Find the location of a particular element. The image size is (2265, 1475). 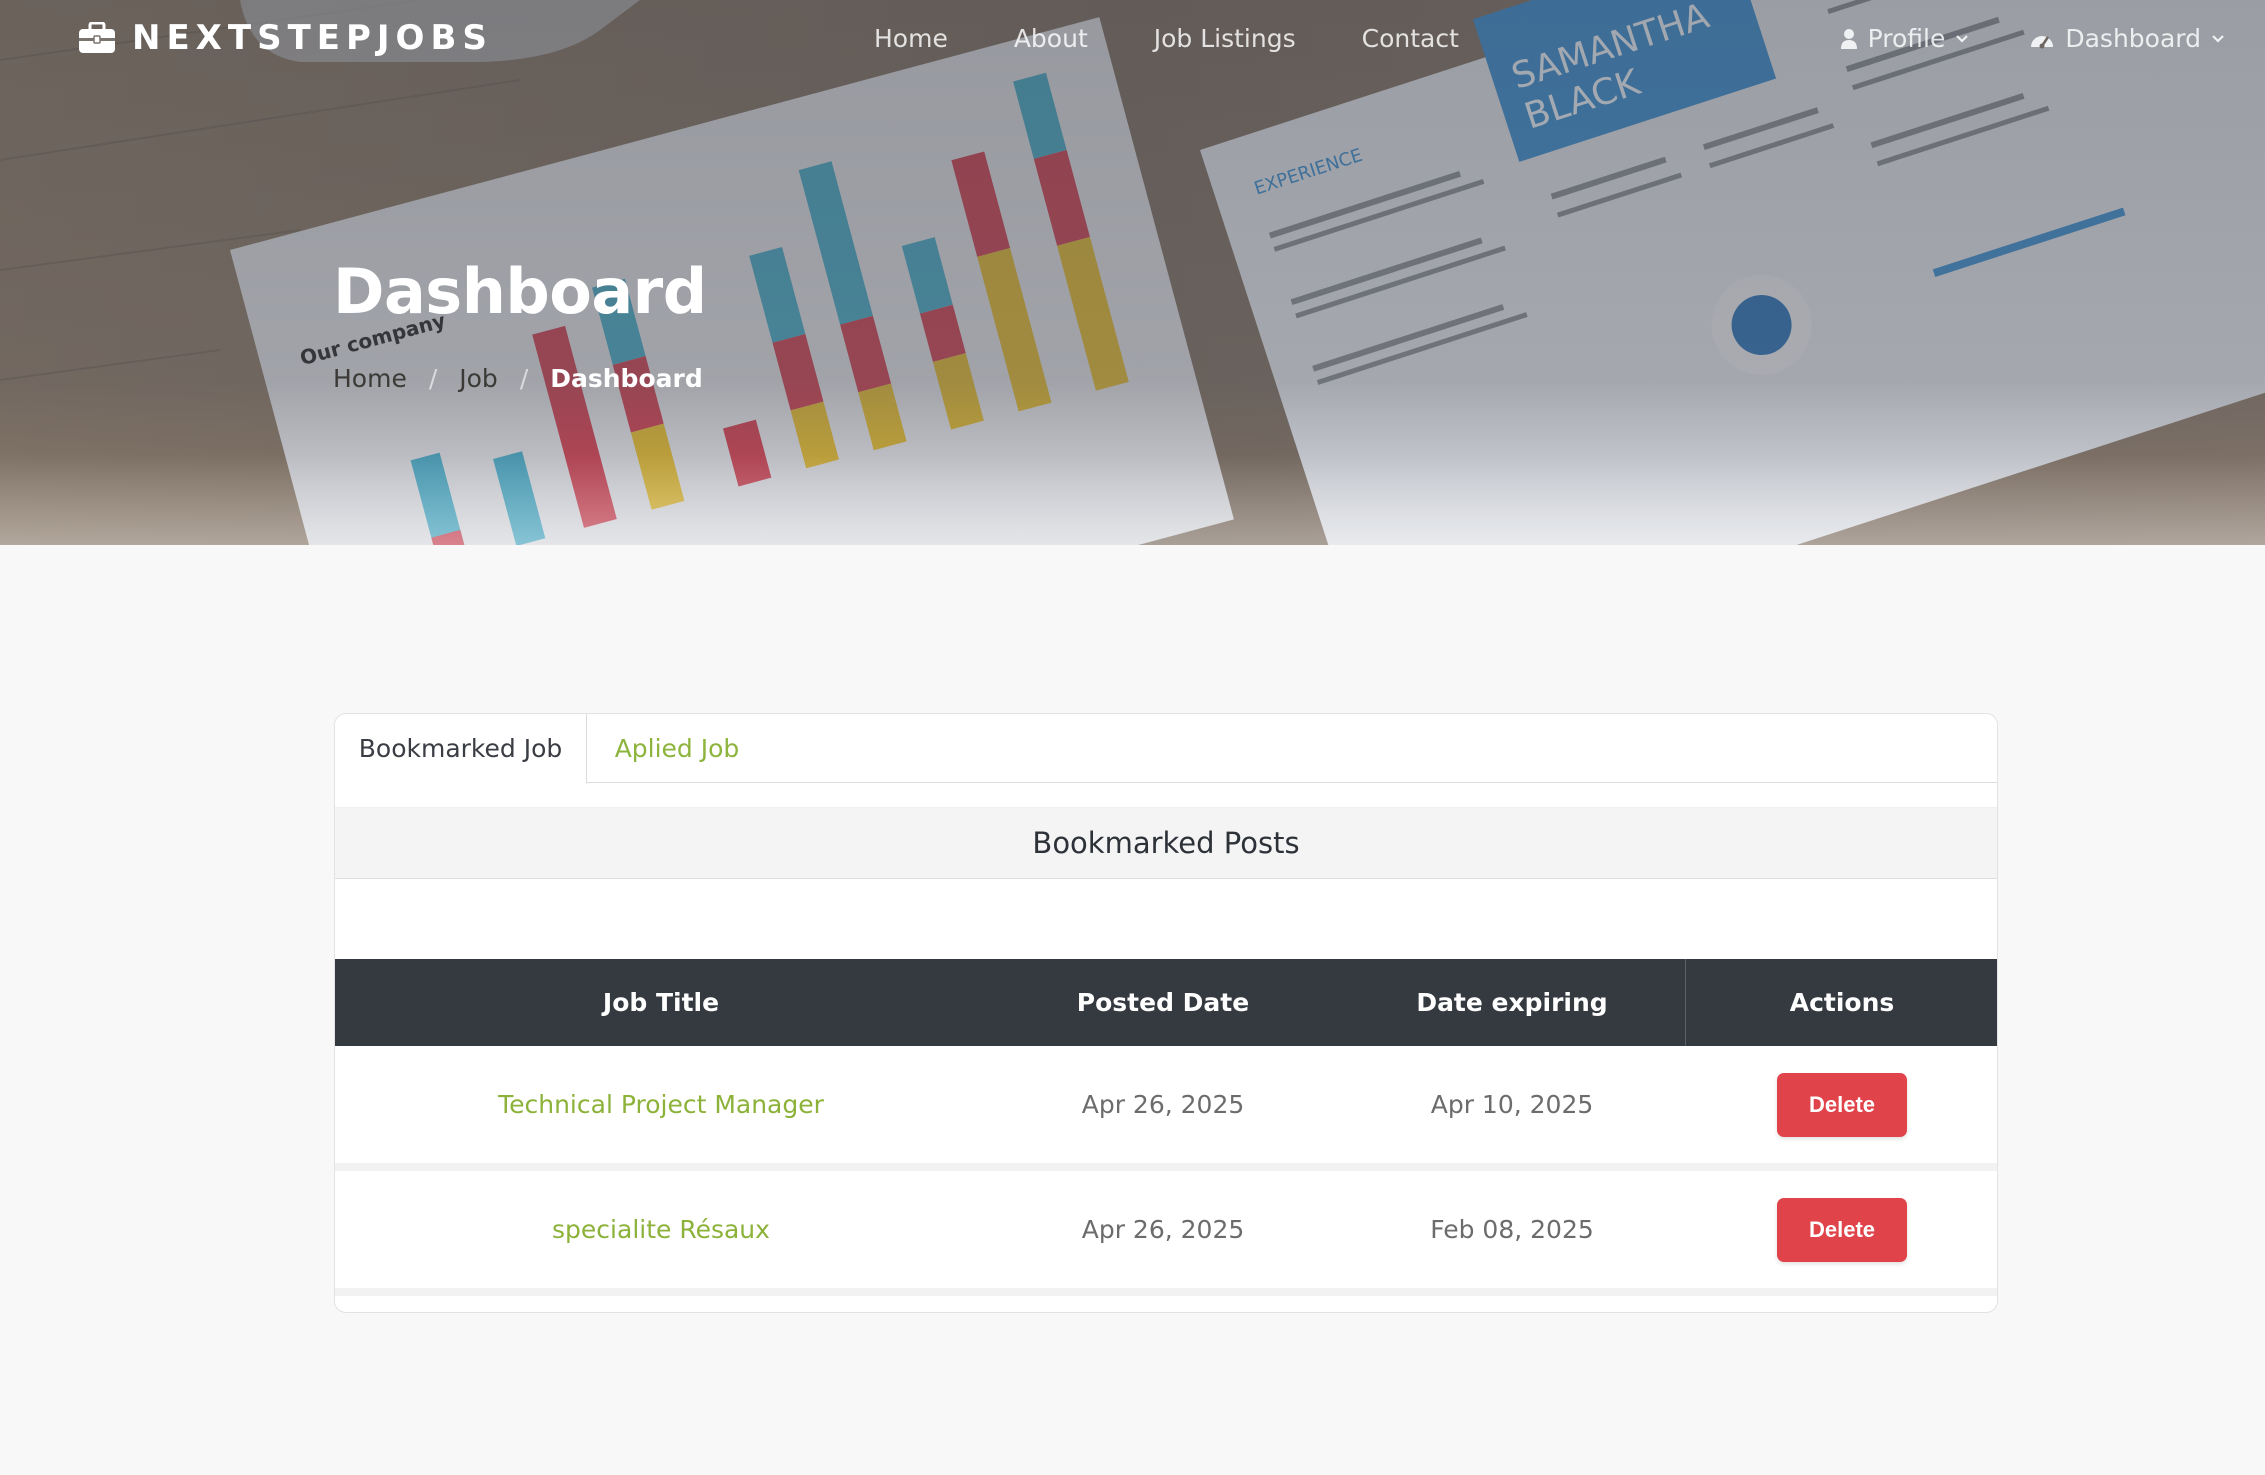

tab-applied-job: Aplied Job is located at coordinates (677, 748).